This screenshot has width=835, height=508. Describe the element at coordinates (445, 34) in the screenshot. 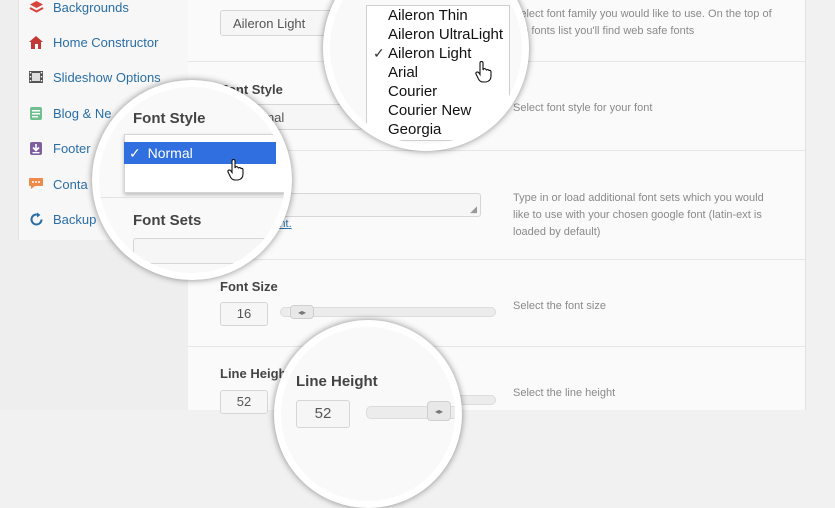

I see `font-option: Aileron UltraLight` at that location.